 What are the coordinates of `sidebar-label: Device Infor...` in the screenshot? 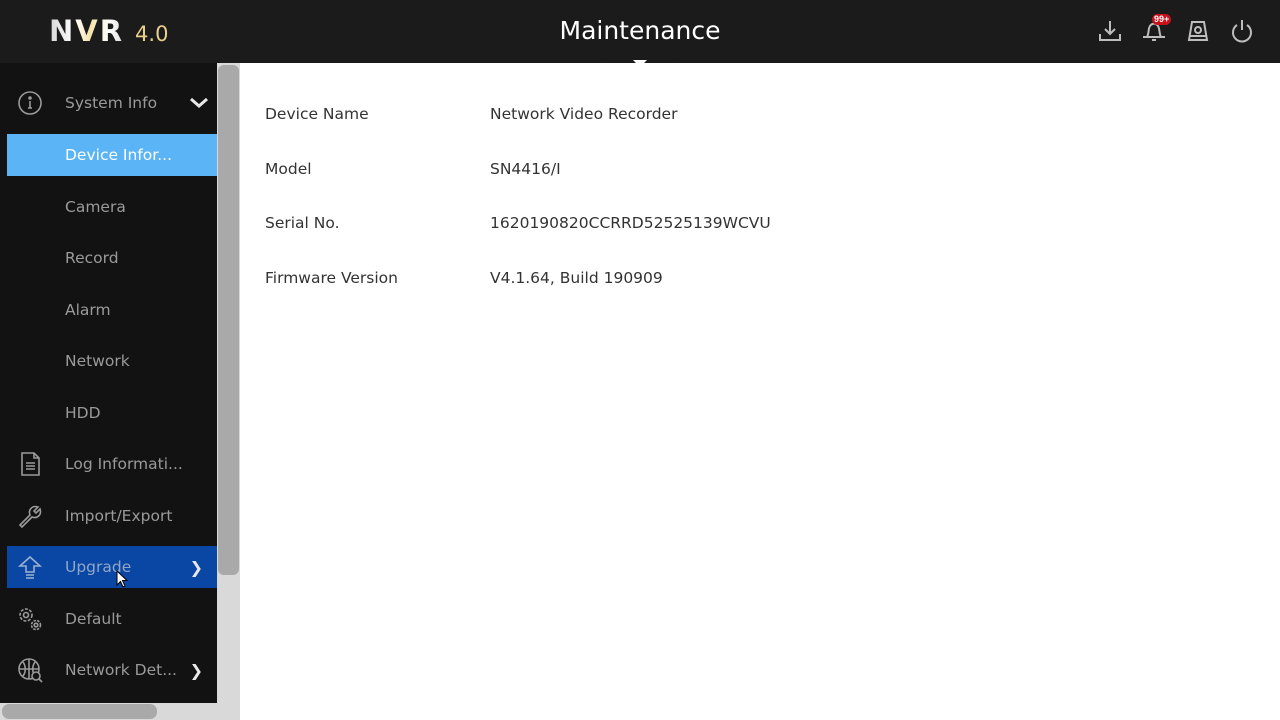 It's located at (119, 155).